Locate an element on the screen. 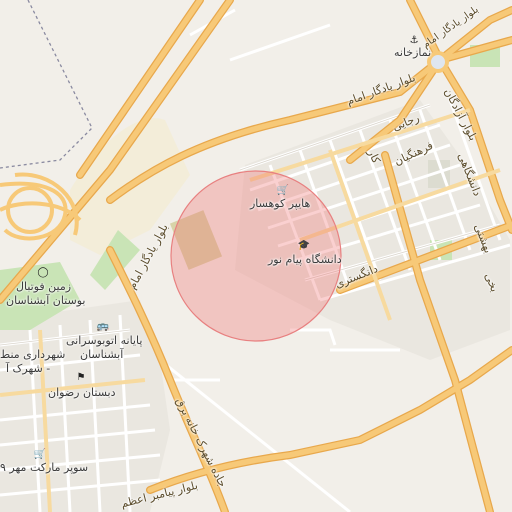  poi-label-stadium: زمین فوتبال is located at coordinates (43, 286).